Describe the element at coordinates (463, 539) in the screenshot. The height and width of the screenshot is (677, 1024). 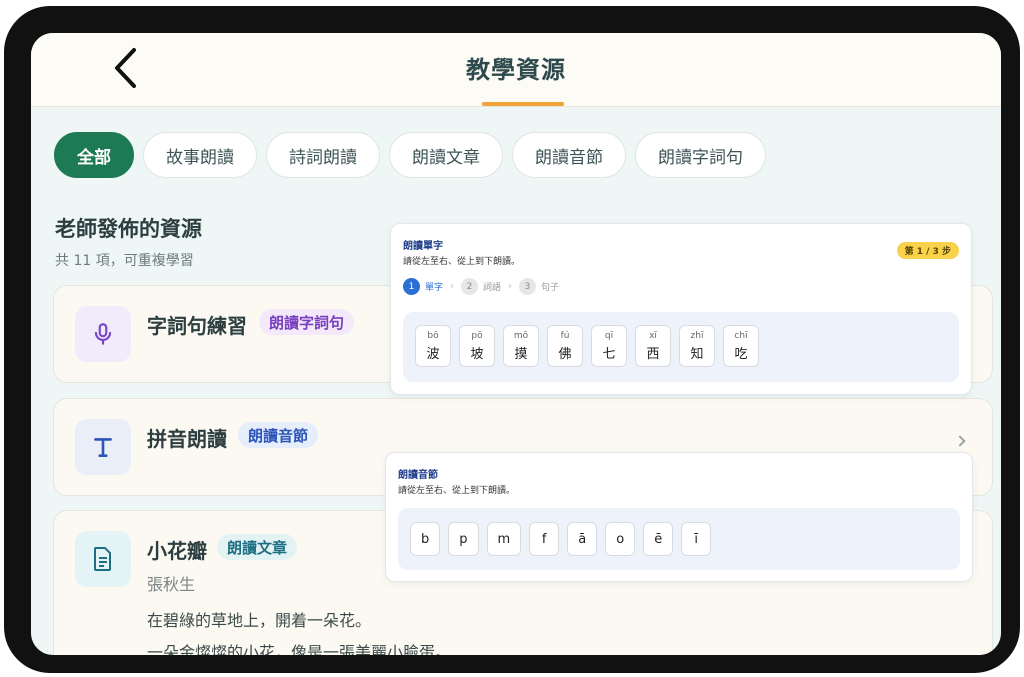
I see `syllable-tile: p` at that location.